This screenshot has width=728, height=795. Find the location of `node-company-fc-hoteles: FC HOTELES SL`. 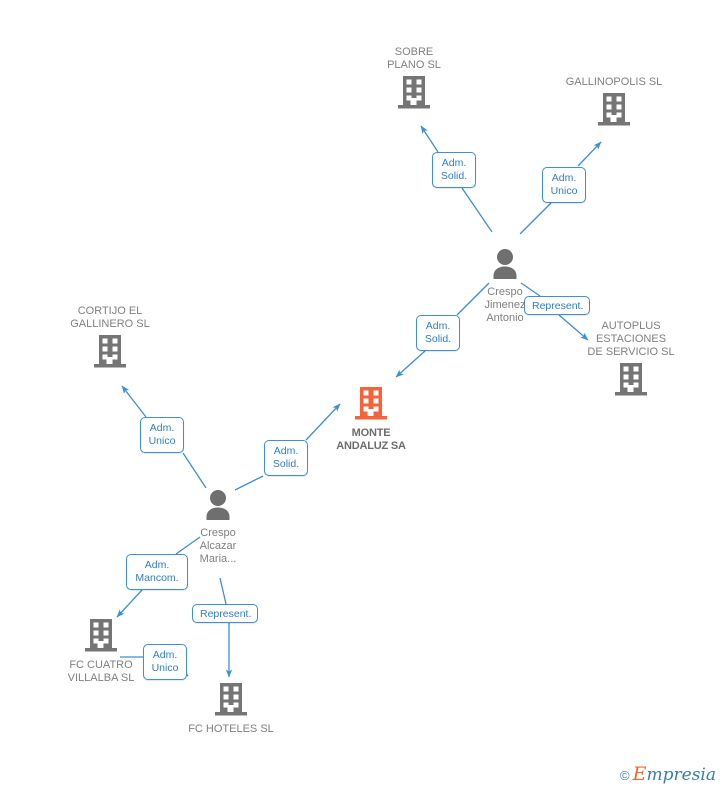

node-company-fc-hoteles: FC HOTELES SL is located at coordinates (231, 708).